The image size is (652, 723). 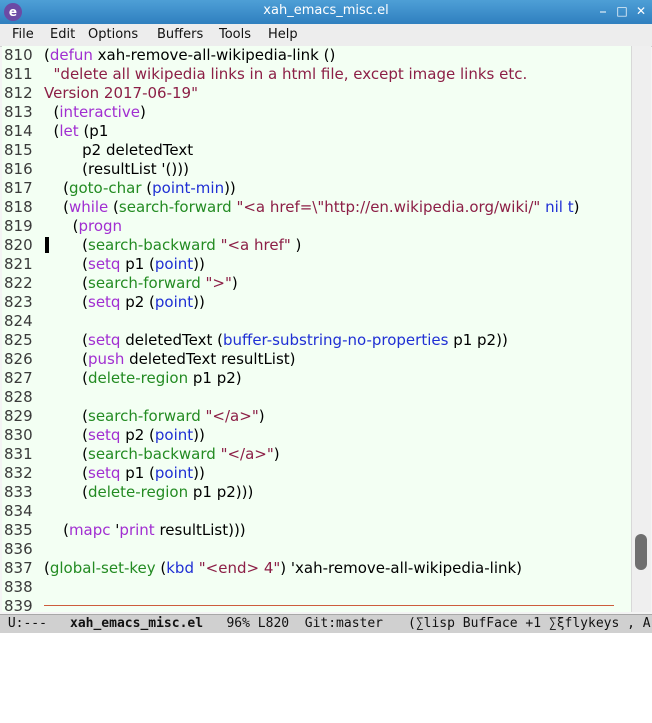 What do you see at coordinates (18, 473) in the screenshot?
I see `line-number: 832` at bounding box center [18, 473].